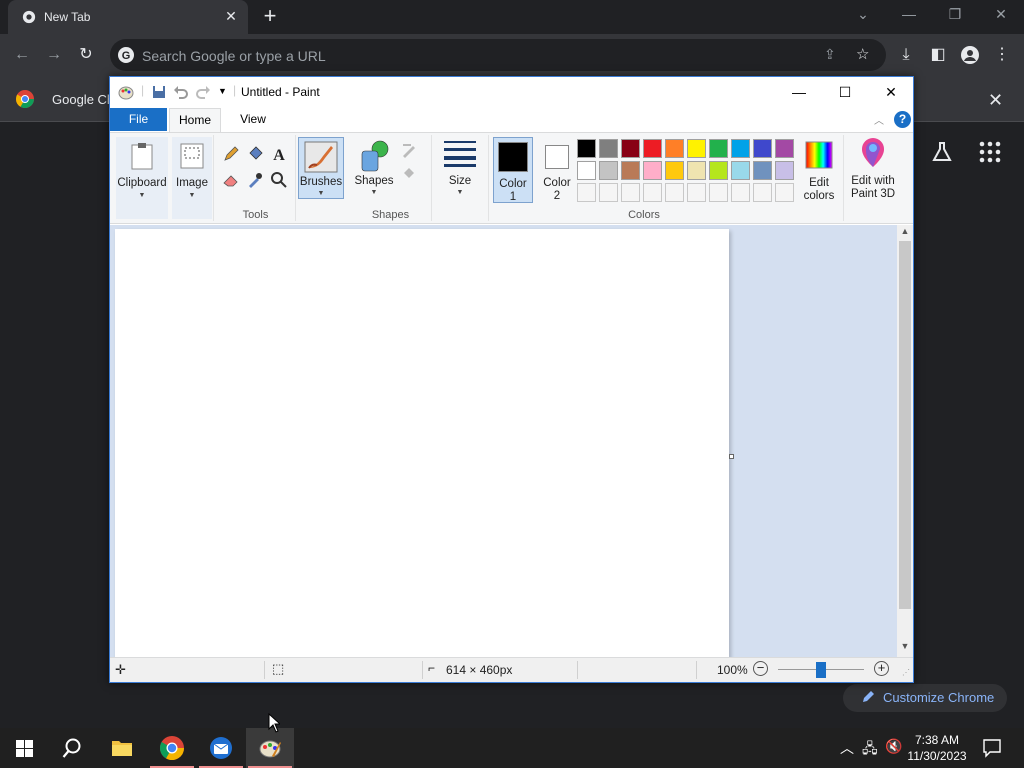  Describe the element at coordinates (54, 55) in the screenshot. I see `forward-icon: →` at that location.